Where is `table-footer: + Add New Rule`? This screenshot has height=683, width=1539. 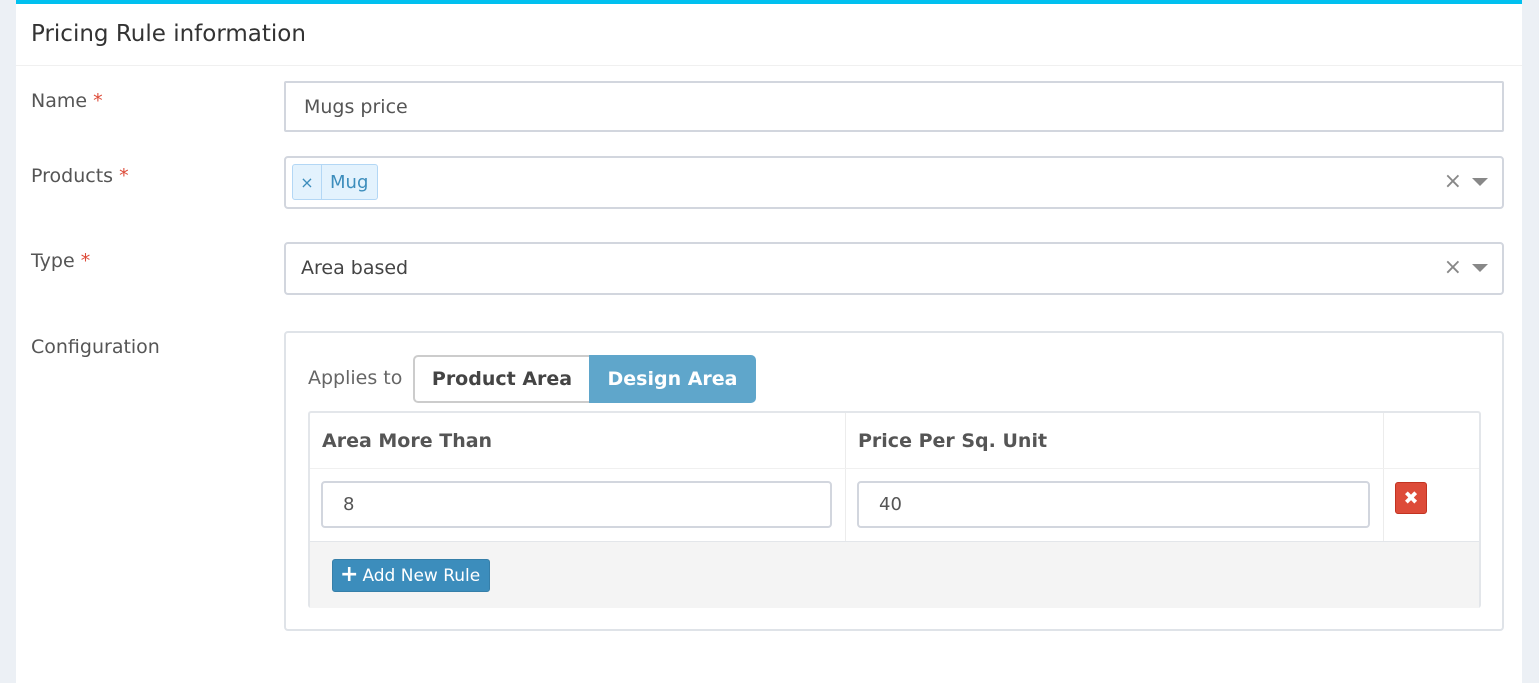
table-footer: + Add New Rule is located at coordinates (894, 574).